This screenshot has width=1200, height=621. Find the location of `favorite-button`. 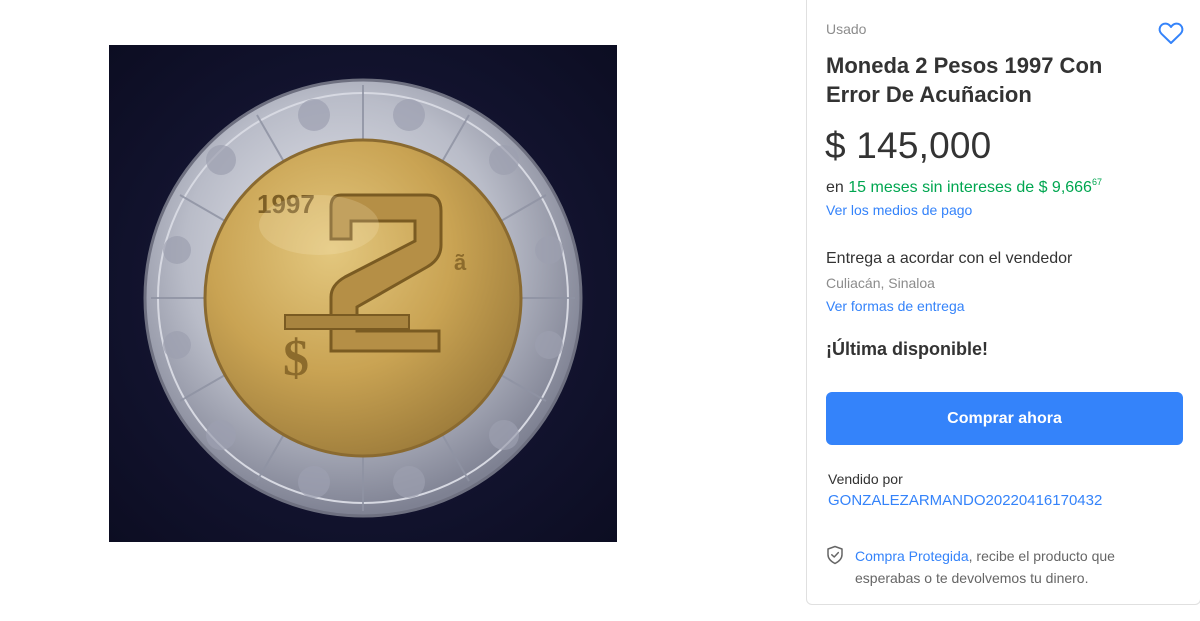

favorite-button is located at coordinates (1171, 33).